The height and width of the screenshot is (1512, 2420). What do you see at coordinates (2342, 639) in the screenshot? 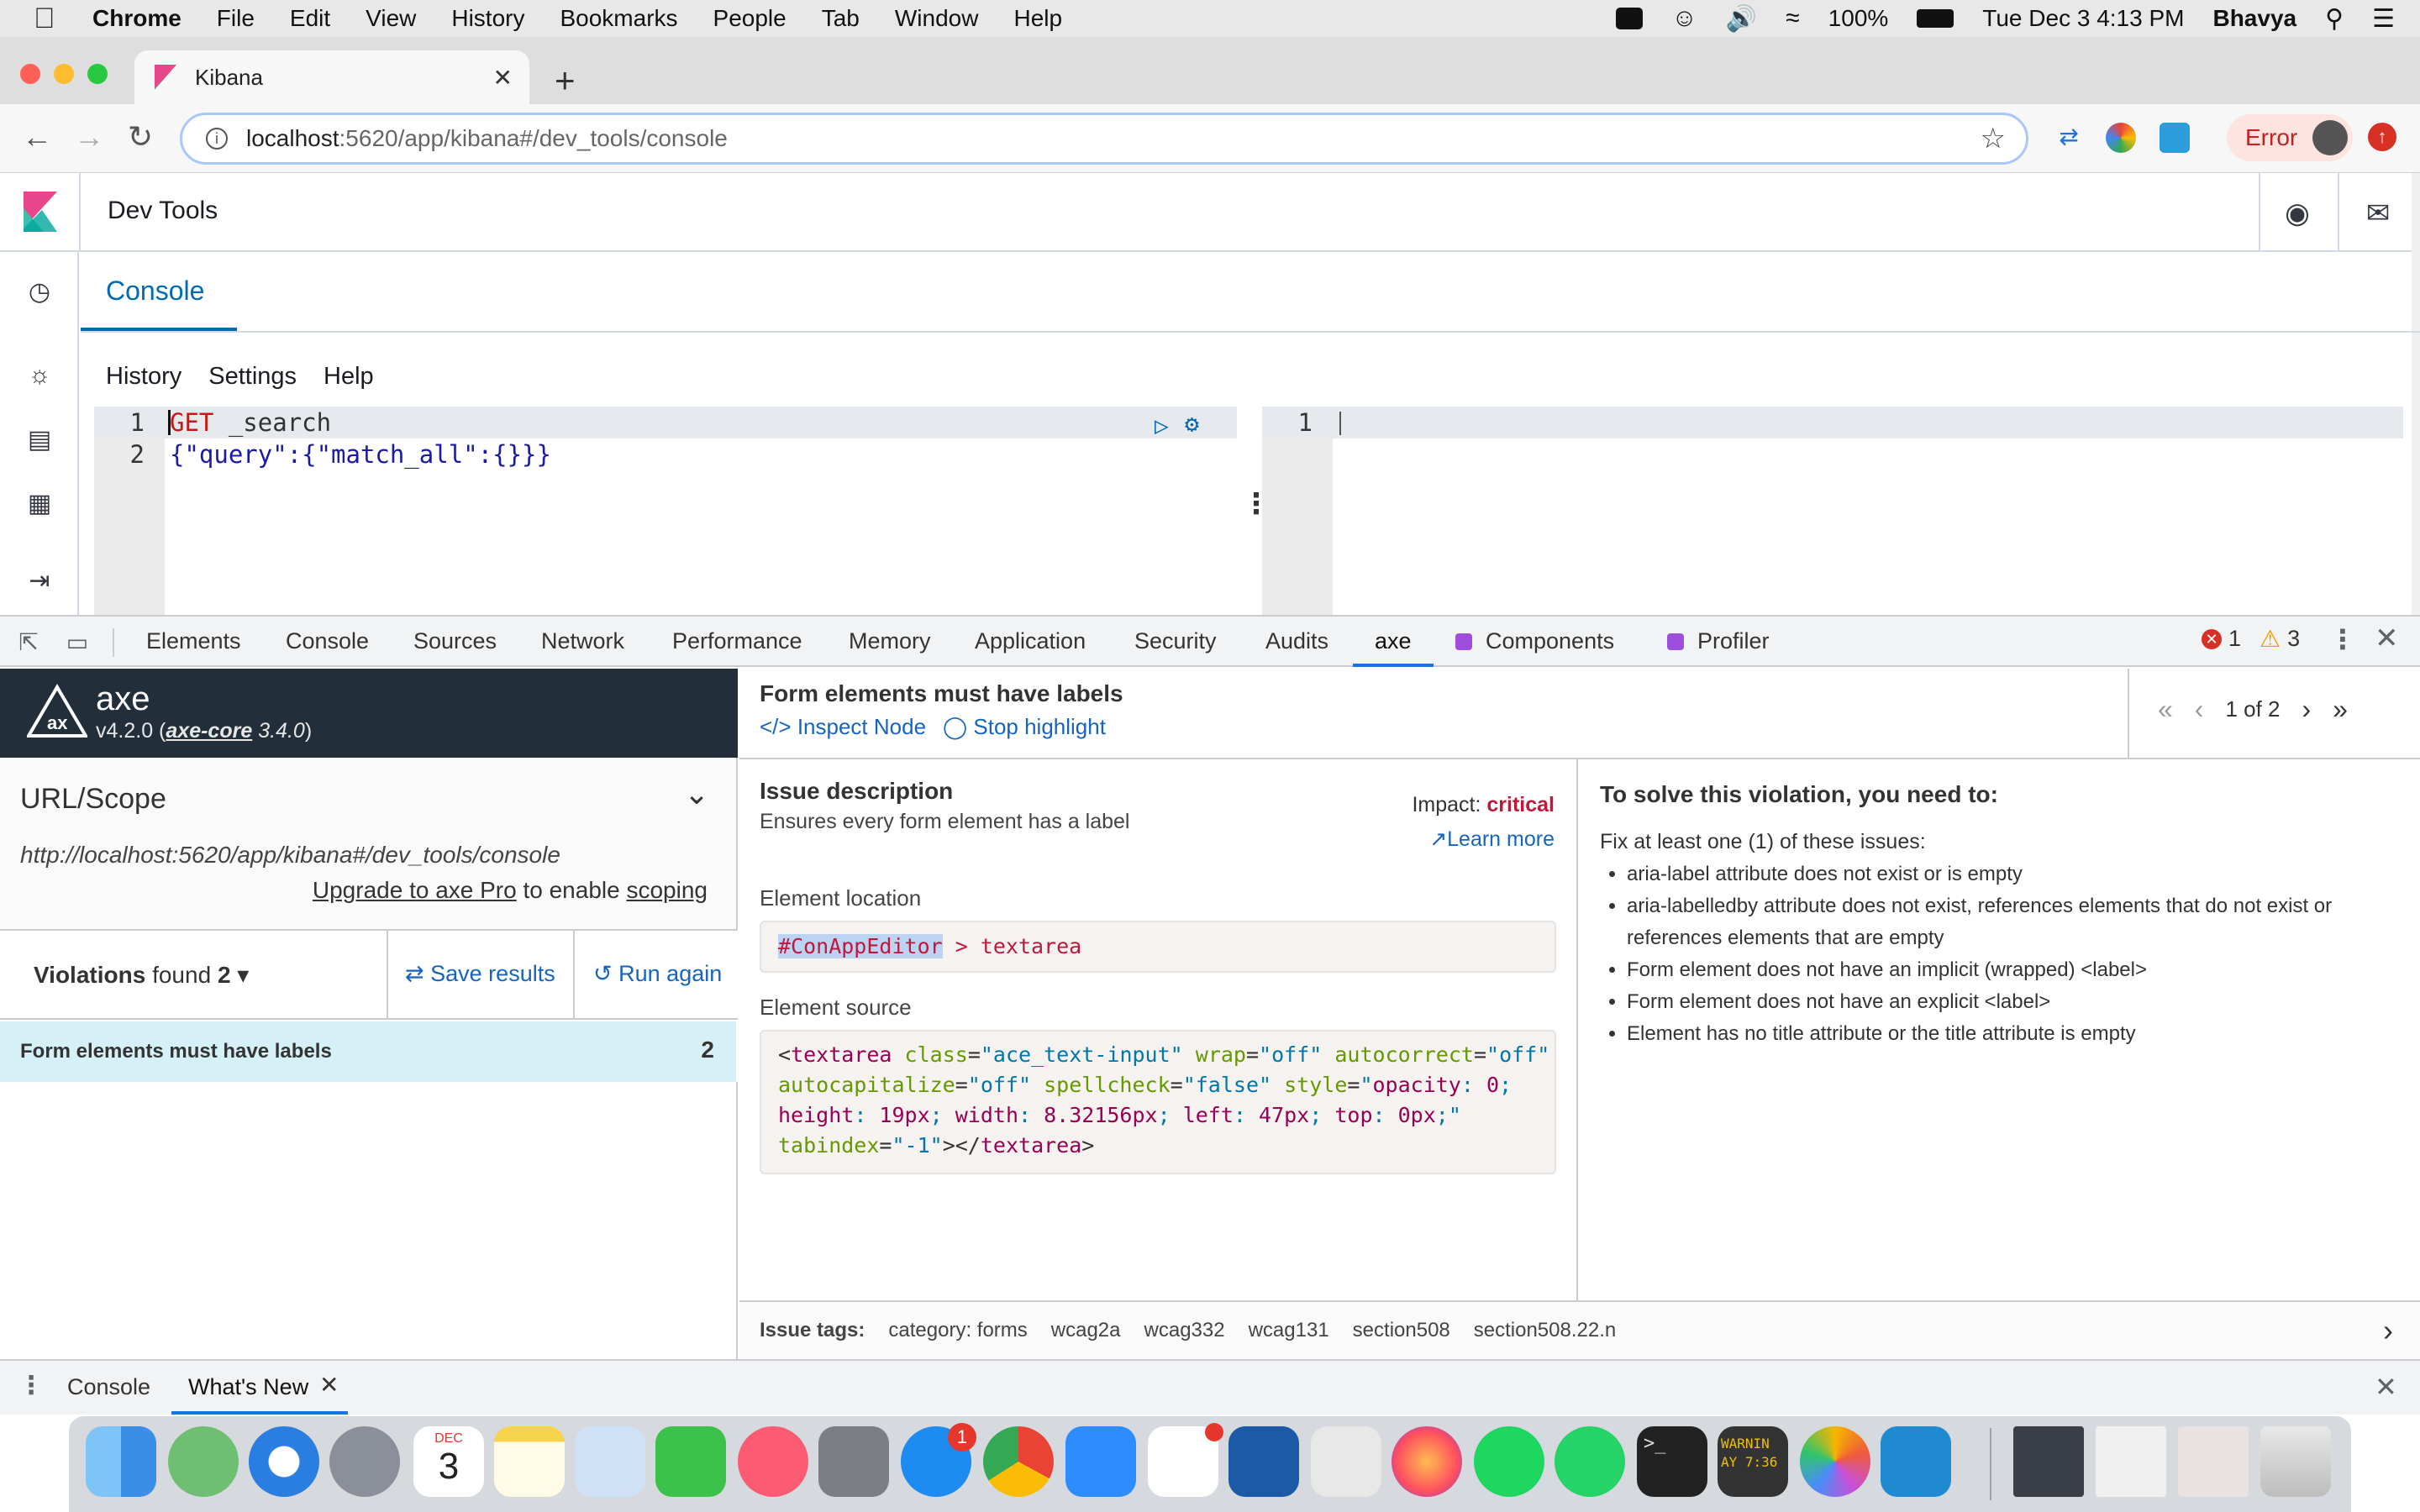
I see `devtools-menu-icon: ⋮` at bounding box center [2342, 639].